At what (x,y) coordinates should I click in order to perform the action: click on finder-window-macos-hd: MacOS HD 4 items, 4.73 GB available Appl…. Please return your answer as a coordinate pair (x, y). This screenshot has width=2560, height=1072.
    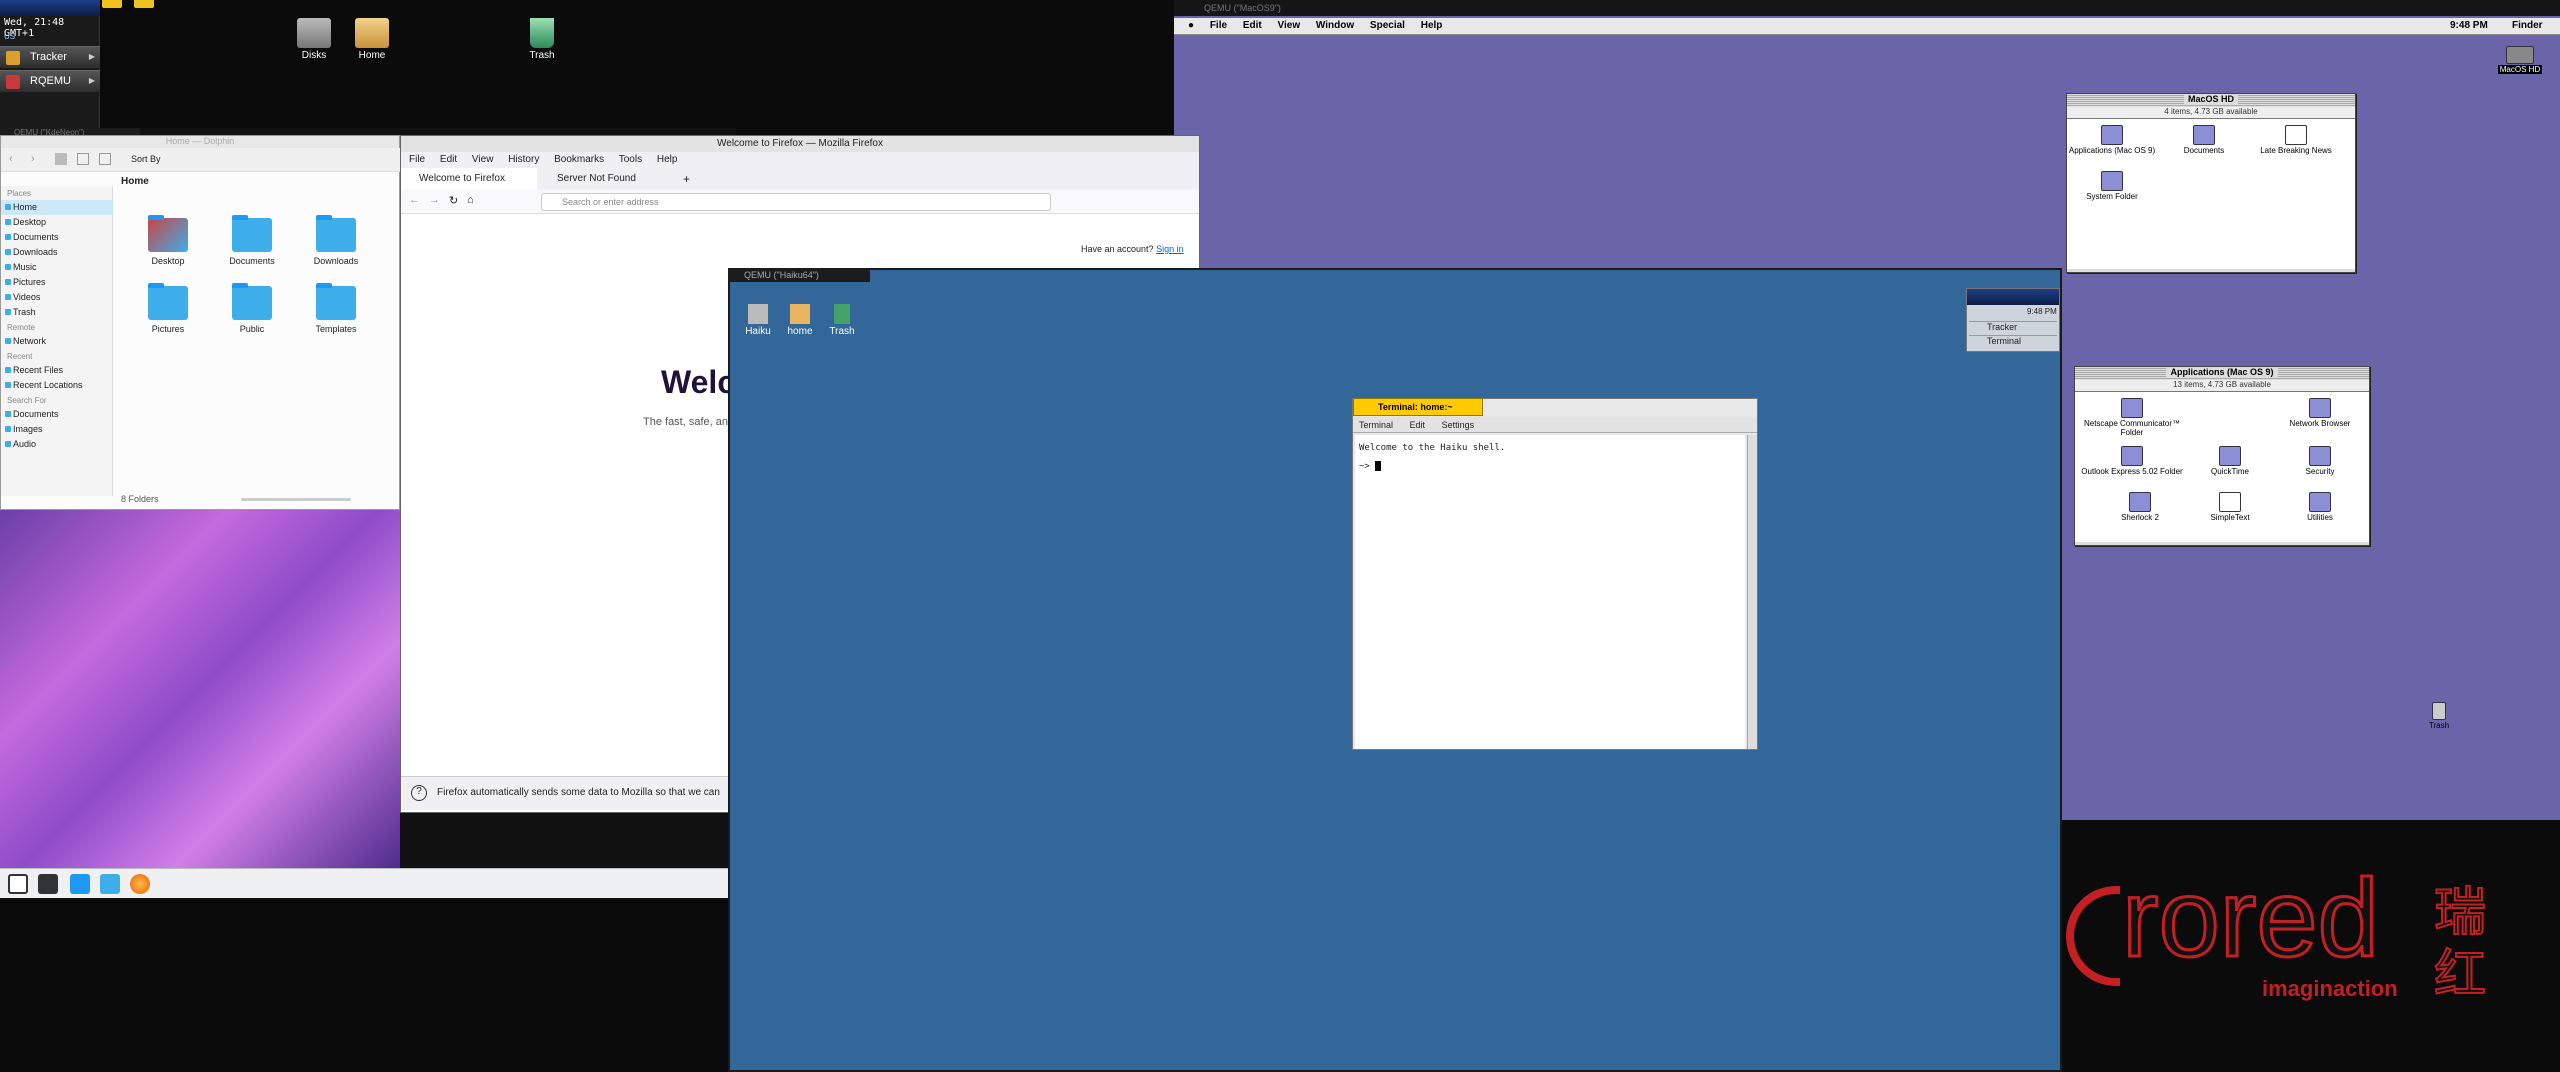
    Looking at the image, I should click on (2211, 183).